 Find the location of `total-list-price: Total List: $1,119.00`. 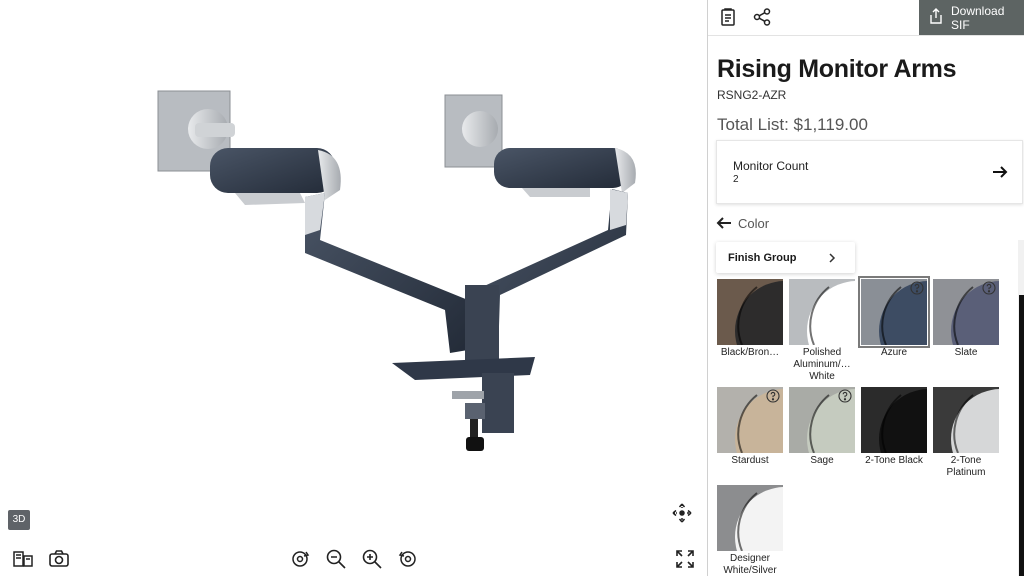

total-list-price: Total List: $1,119.00 is located at coordinates (792, 124).